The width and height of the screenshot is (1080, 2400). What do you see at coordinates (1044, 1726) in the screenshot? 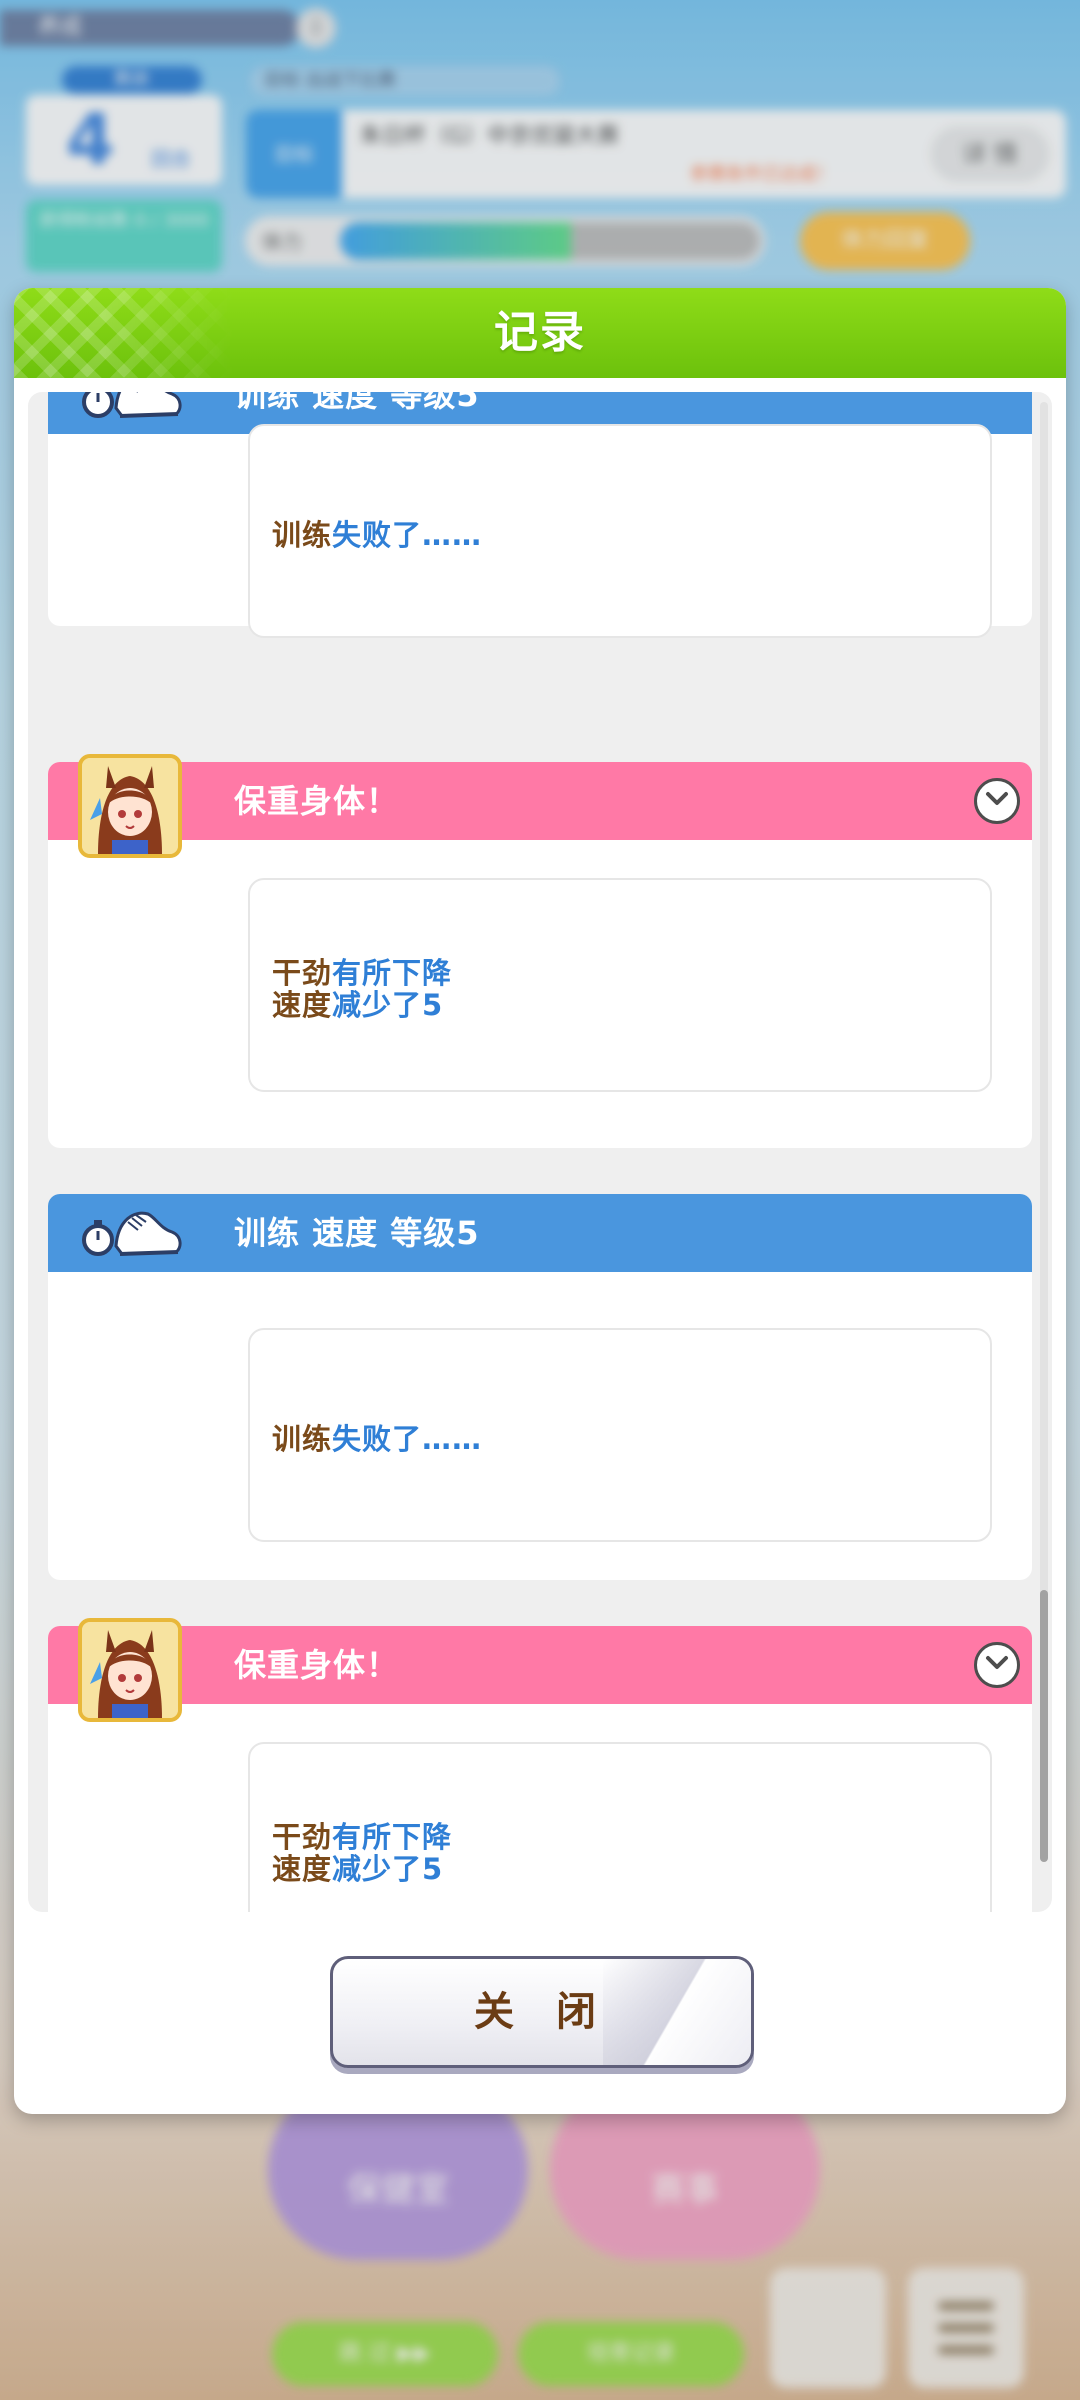
I see `scrollbar-thumb` at bounding box center [1044, 1726].